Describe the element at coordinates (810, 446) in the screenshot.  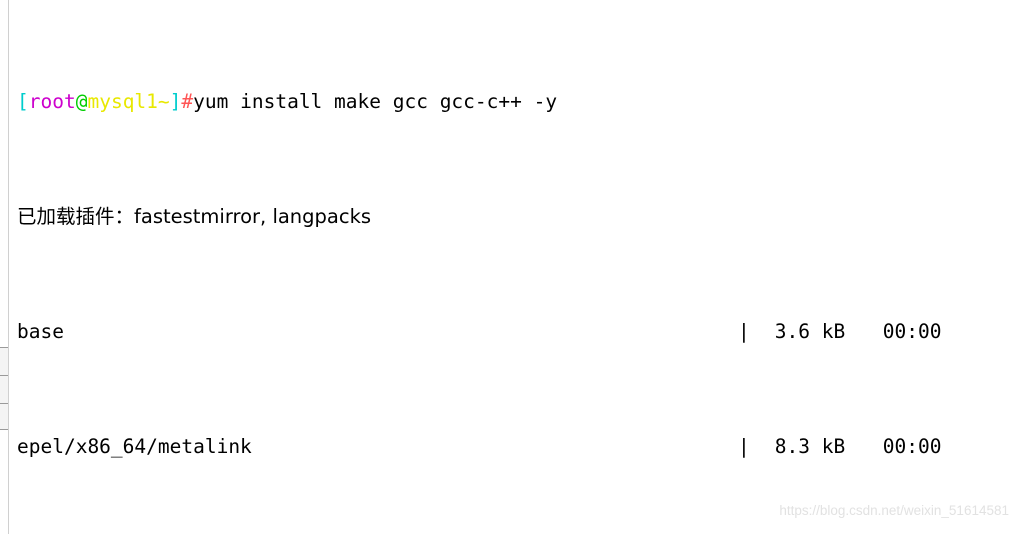
I see `repo-size: 8.3 kB` at that location.